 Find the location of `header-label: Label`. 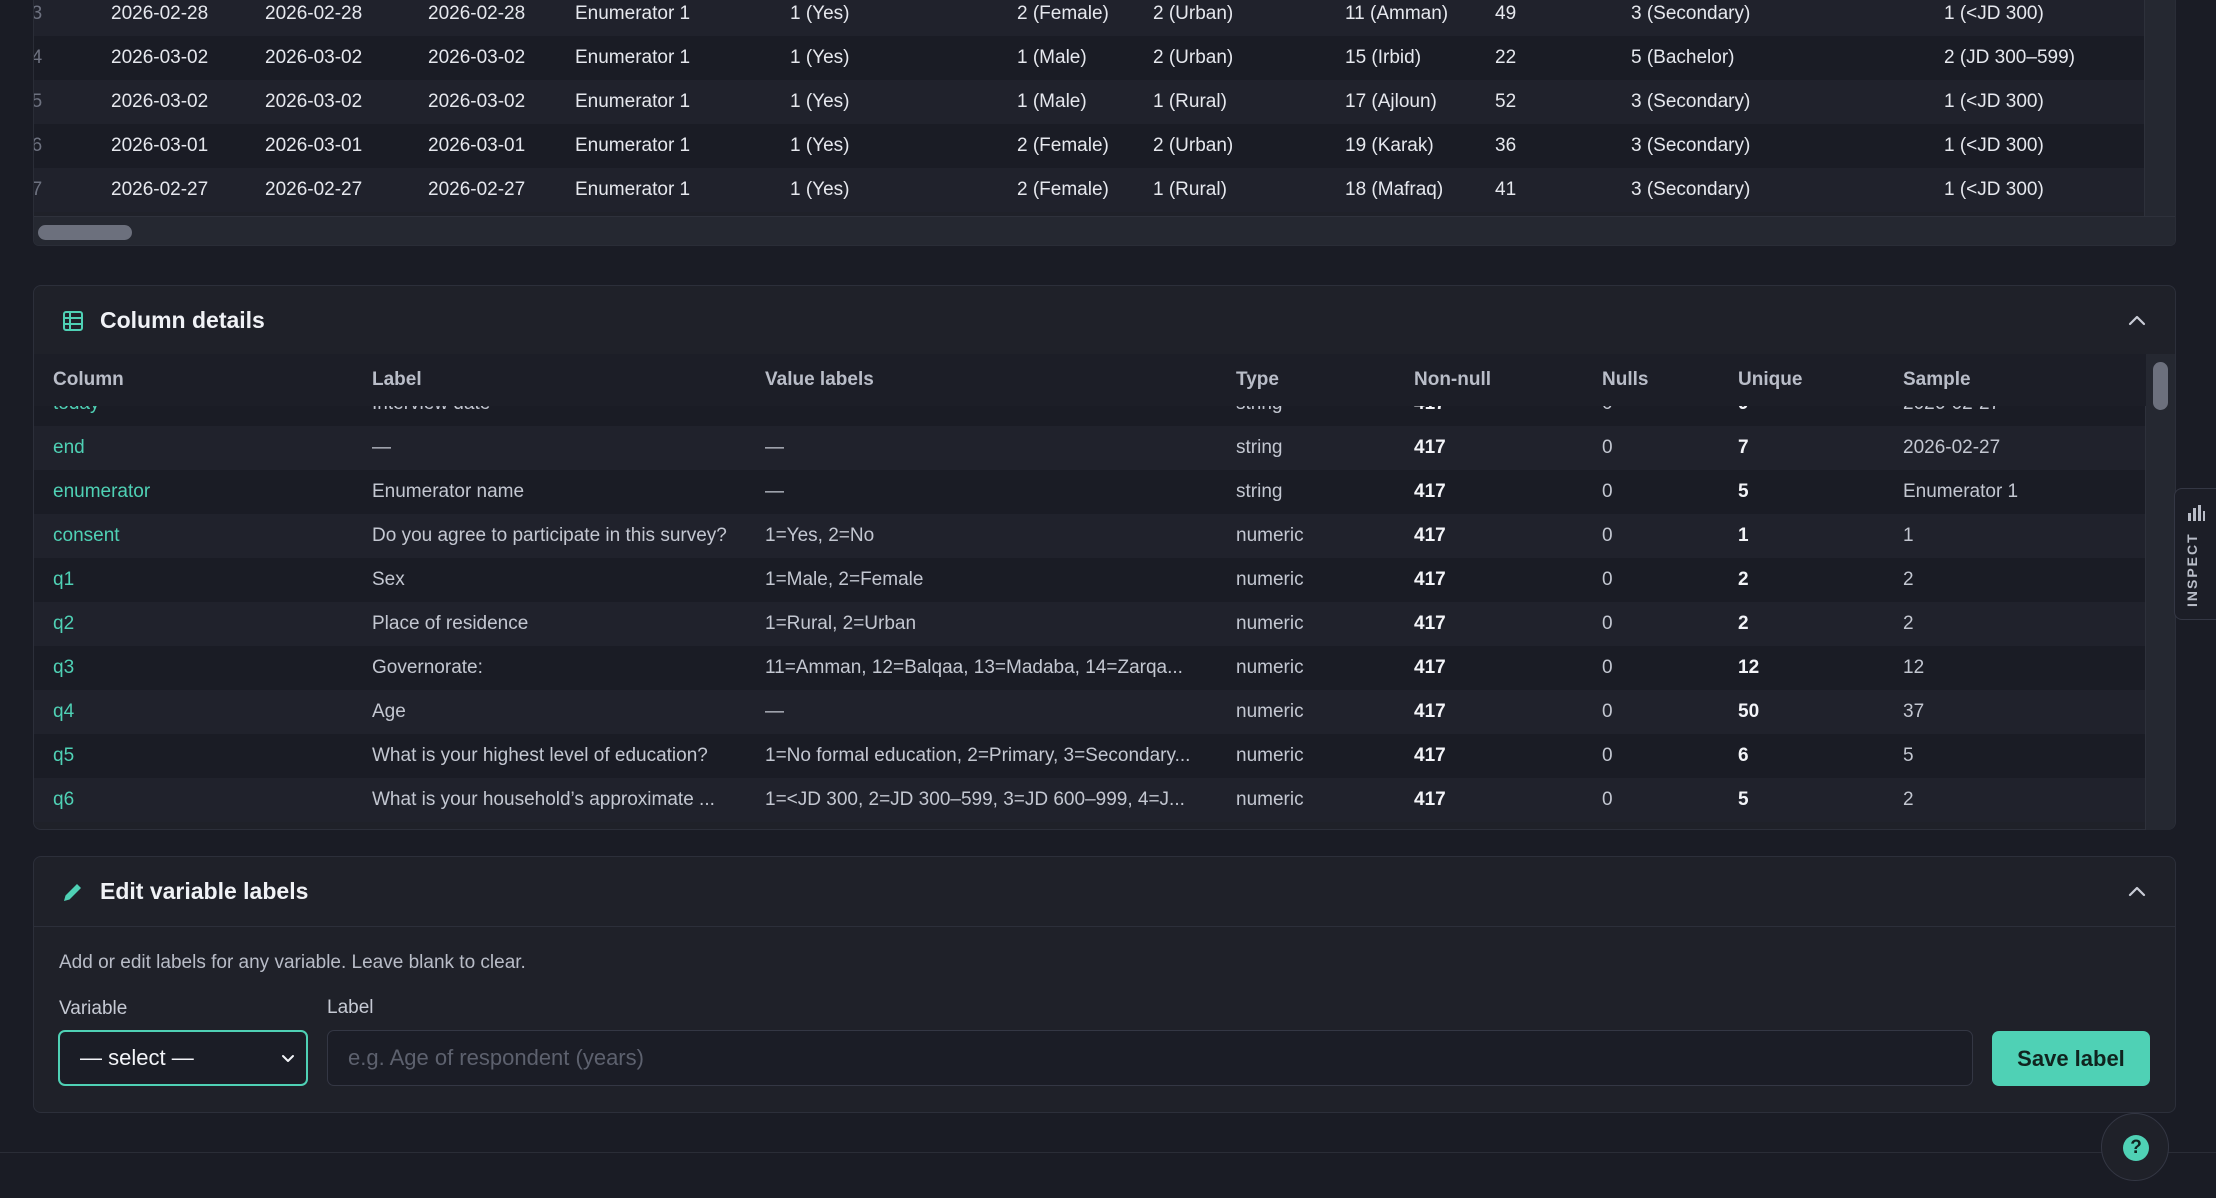

header-label: Label is located at coordinates (397, 380).